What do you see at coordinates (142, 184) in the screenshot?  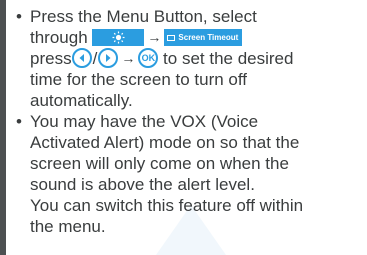 I see `instruction-line: sound is above the alert level.` at bounding box center [142, 184].